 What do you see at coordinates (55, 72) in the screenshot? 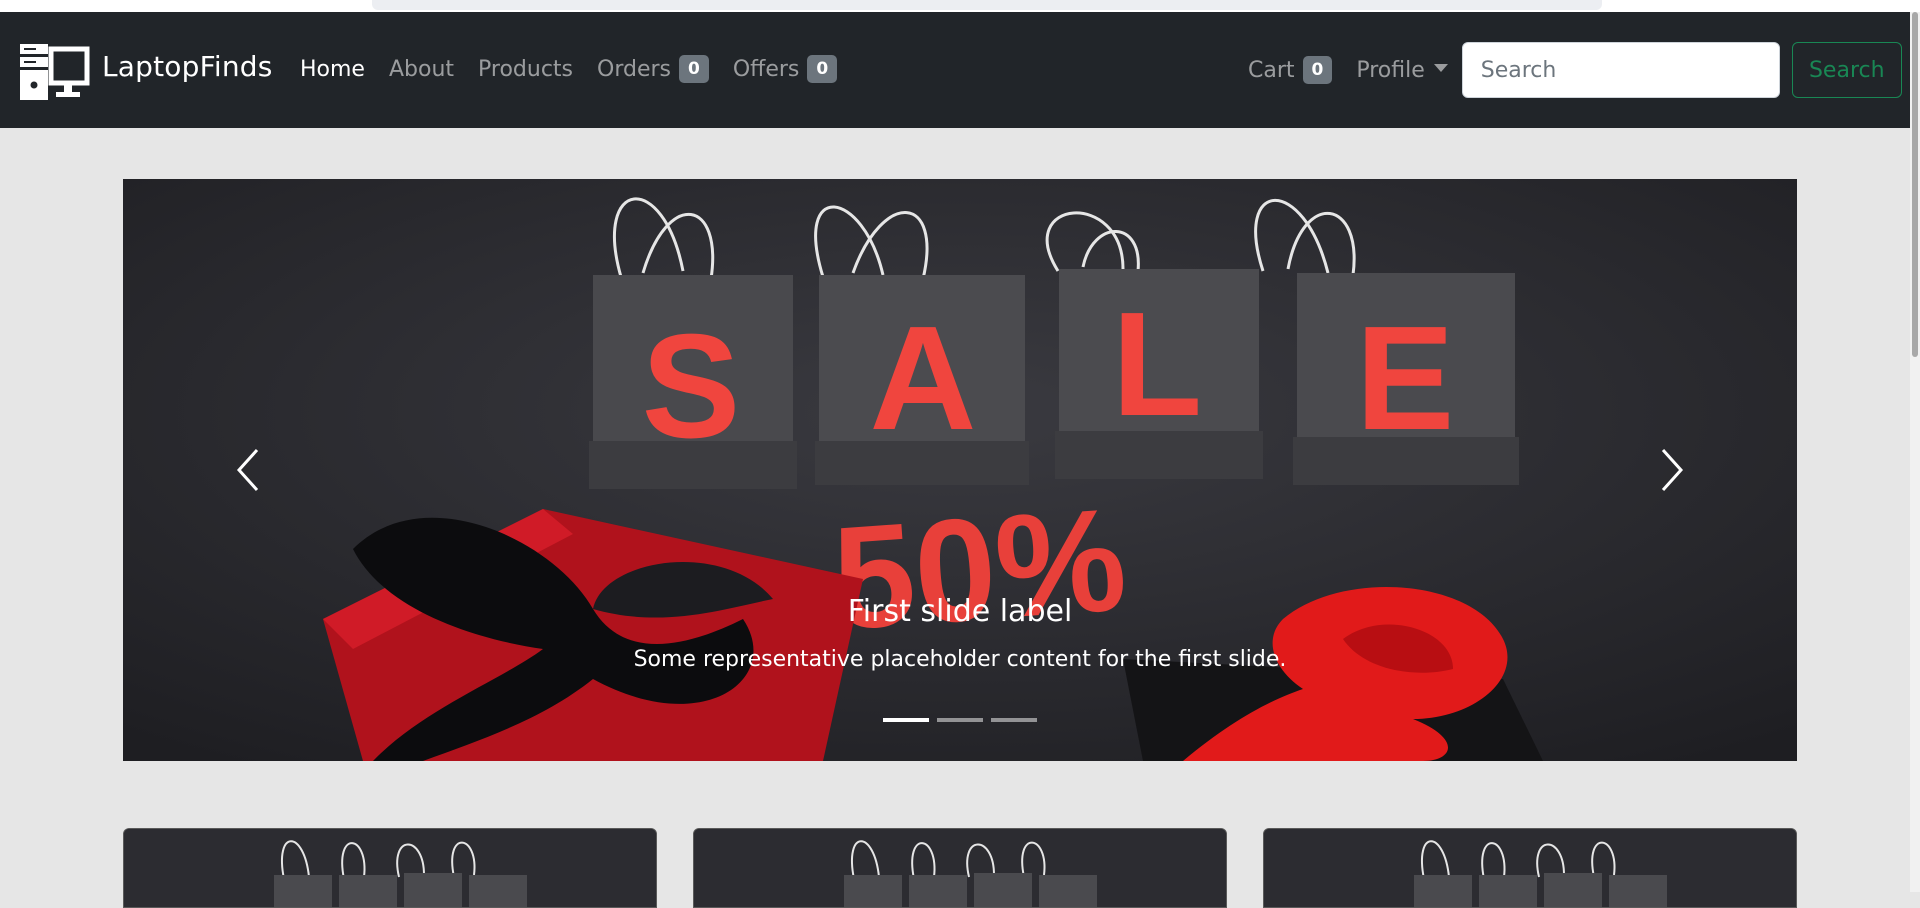
I see `computer-desktop-icon` at bounding box center [55, 72].